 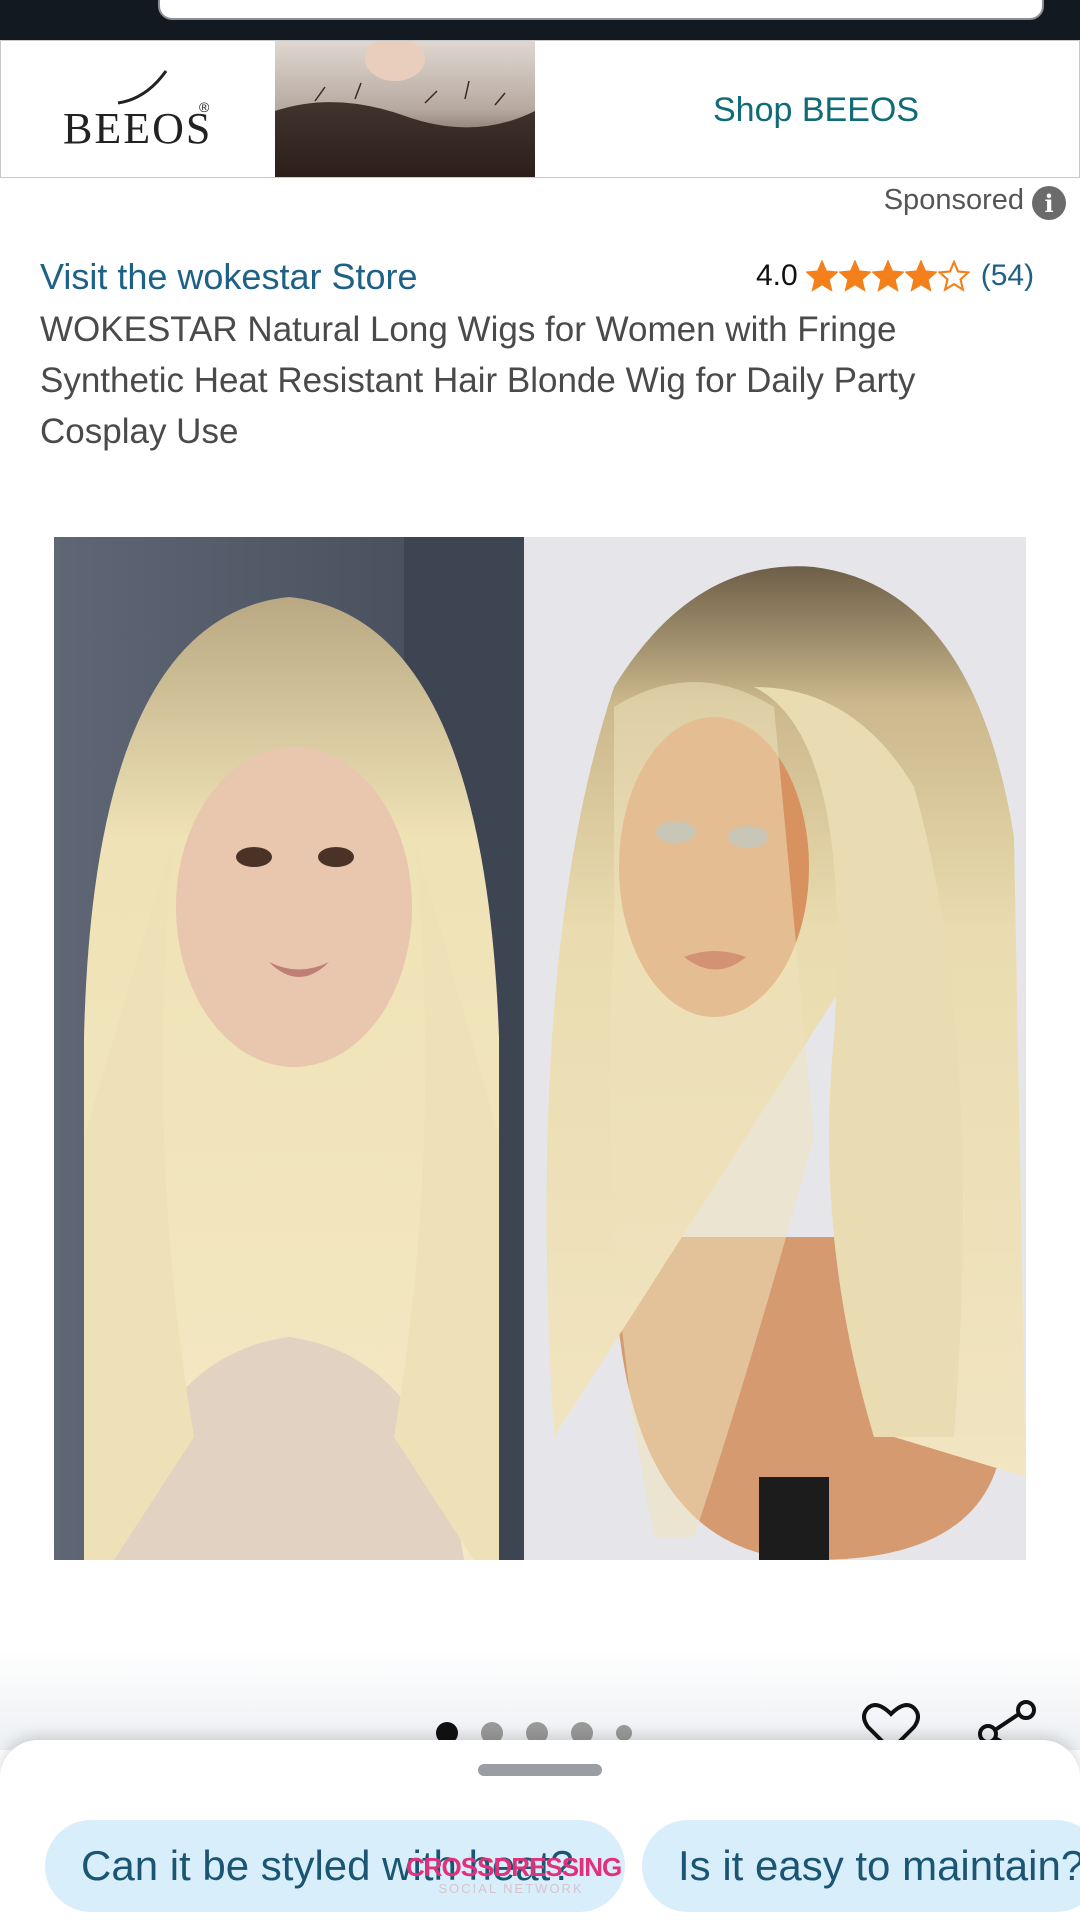 I want to click on top-bar, so click(x=540, y=20).